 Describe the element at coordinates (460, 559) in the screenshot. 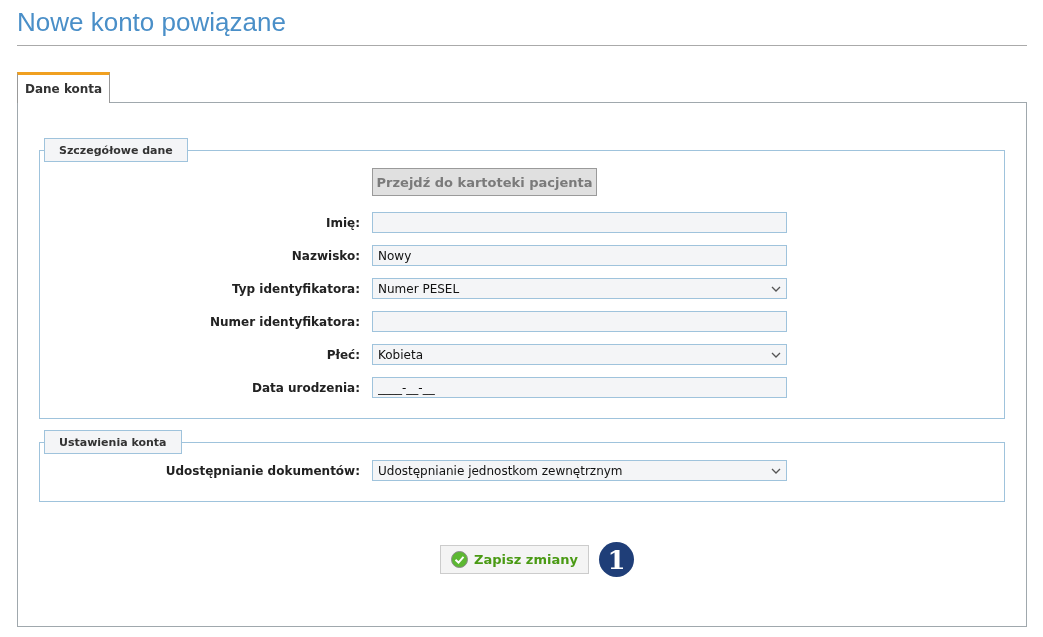

I see `check-icon` at that location.